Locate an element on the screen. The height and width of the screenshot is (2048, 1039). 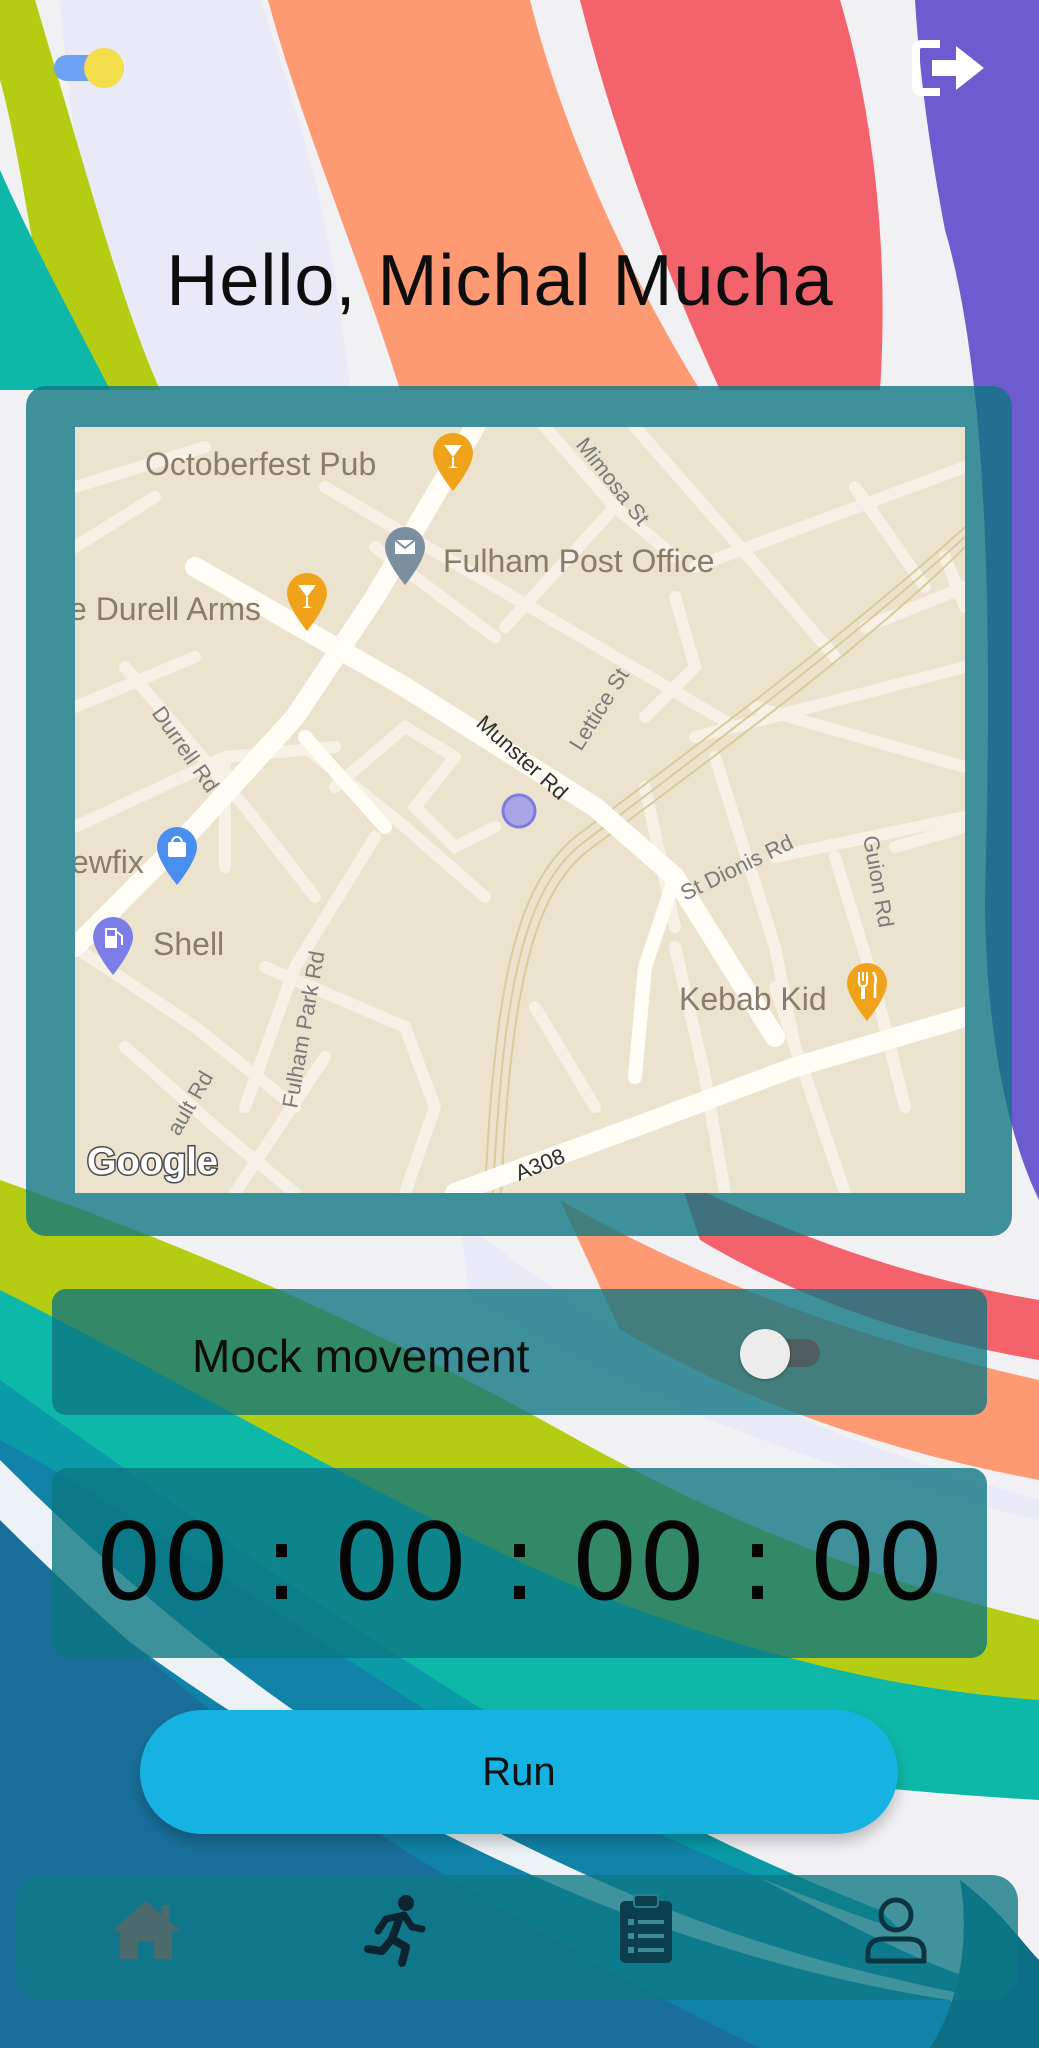
nav-item-profile is located at coordinates (896, 1939).